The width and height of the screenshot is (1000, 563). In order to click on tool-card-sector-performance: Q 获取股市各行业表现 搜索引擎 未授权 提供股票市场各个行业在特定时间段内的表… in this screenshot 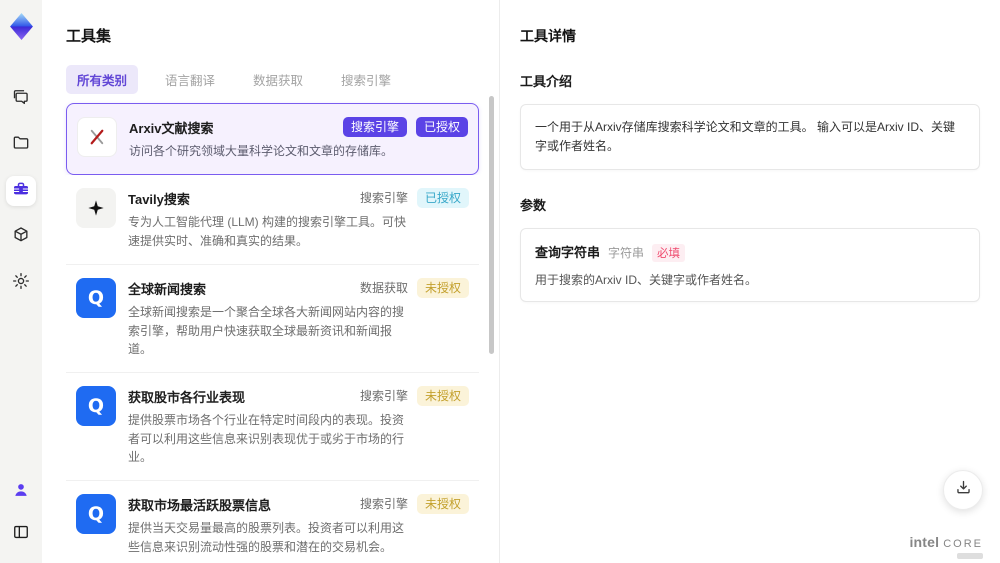, I will do `click(272, 426)`.